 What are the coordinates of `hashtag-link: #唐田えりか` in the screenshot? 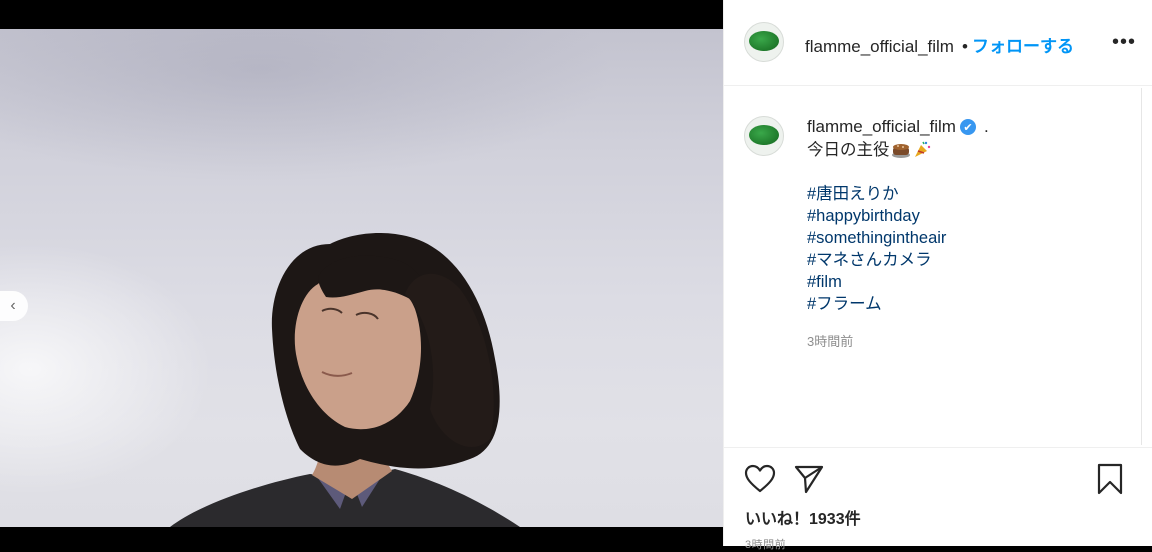 It's located at (876, 194).